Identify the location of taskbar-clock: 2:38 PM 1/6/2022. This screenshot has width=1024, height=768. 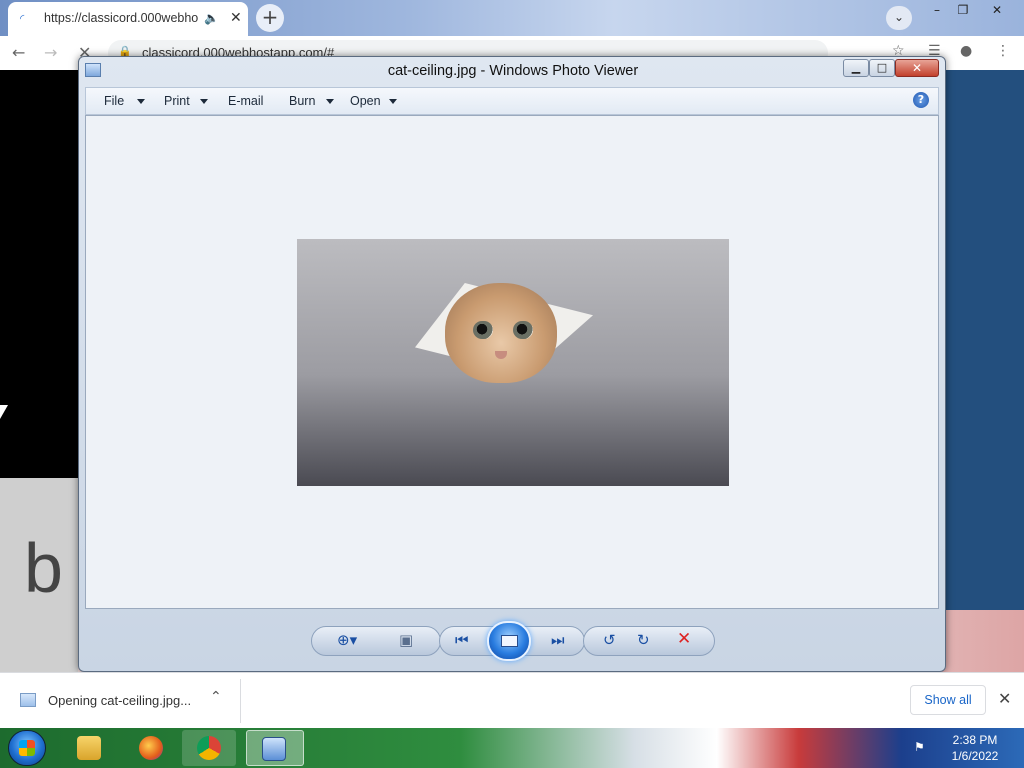
(975, 748).